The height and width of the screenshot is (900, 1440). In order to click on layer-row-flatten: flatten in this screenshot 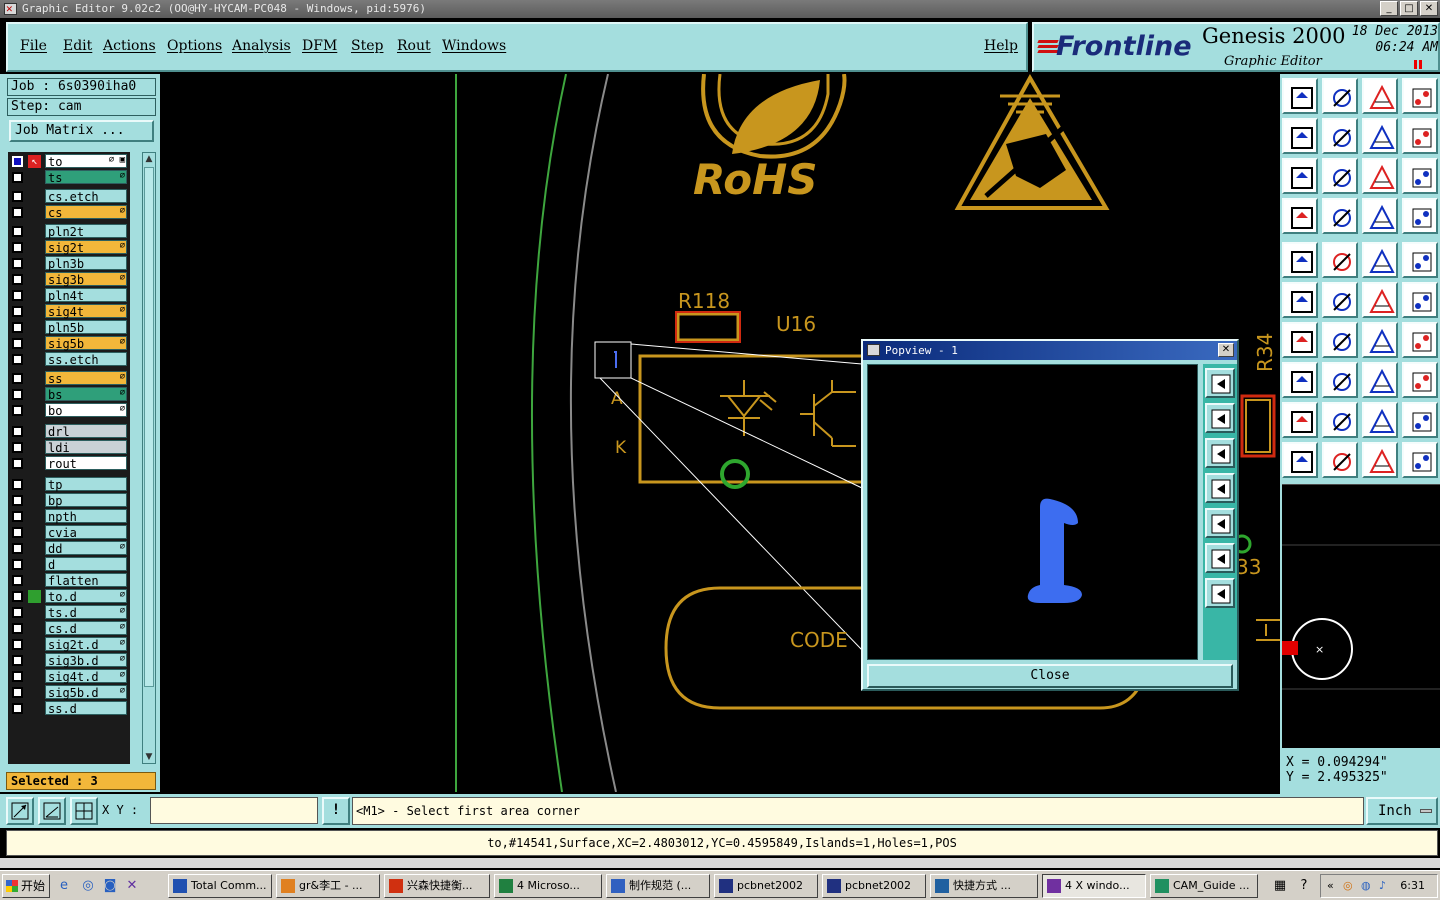, I will do `click(69, 580)`.